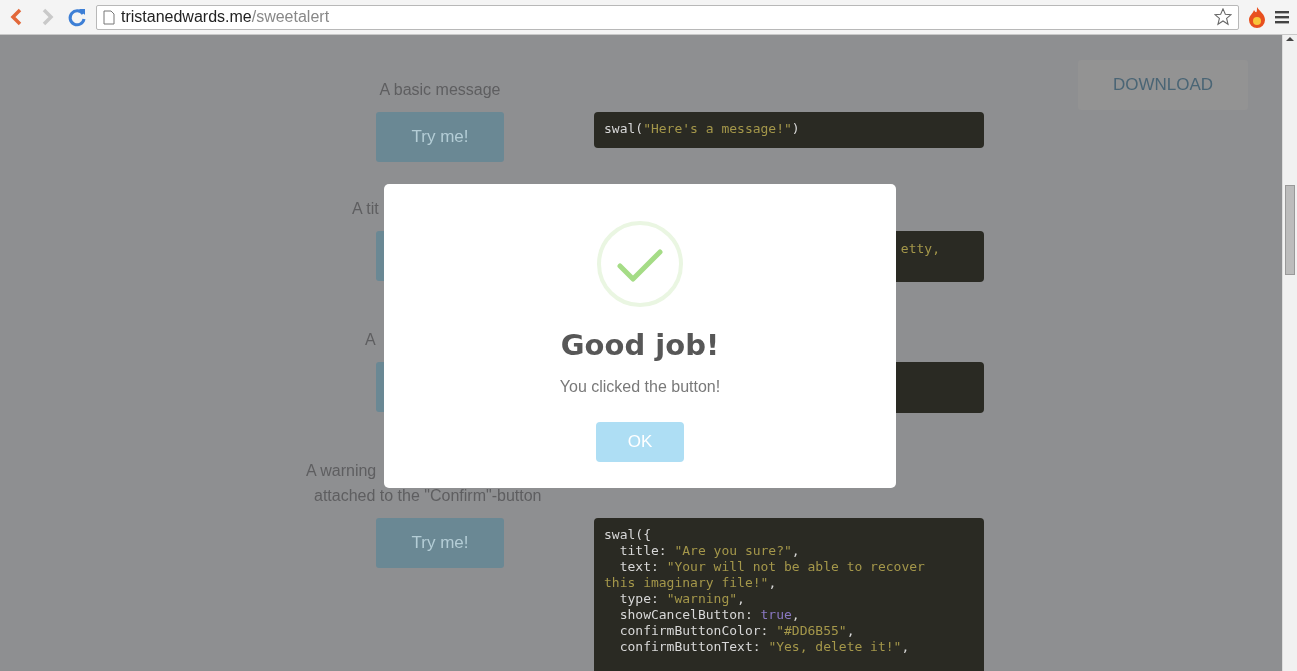 The image size is (1297, 671). What do you see at coordinates (1163, 85) in the screenshot?
I see `download-button: DOWNLOAD` at bounding box center [1163, 85].